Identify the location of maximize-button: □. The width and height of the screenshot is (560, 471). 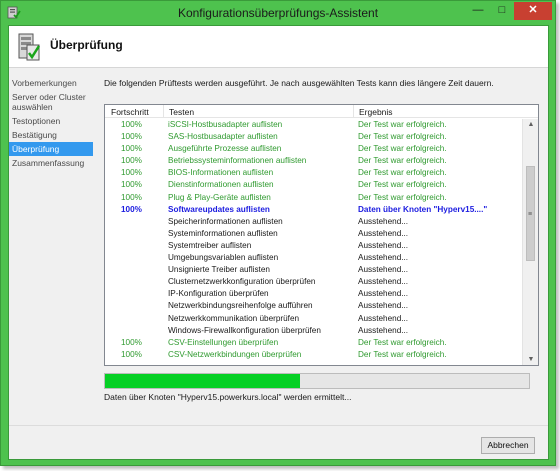
(502, 11).